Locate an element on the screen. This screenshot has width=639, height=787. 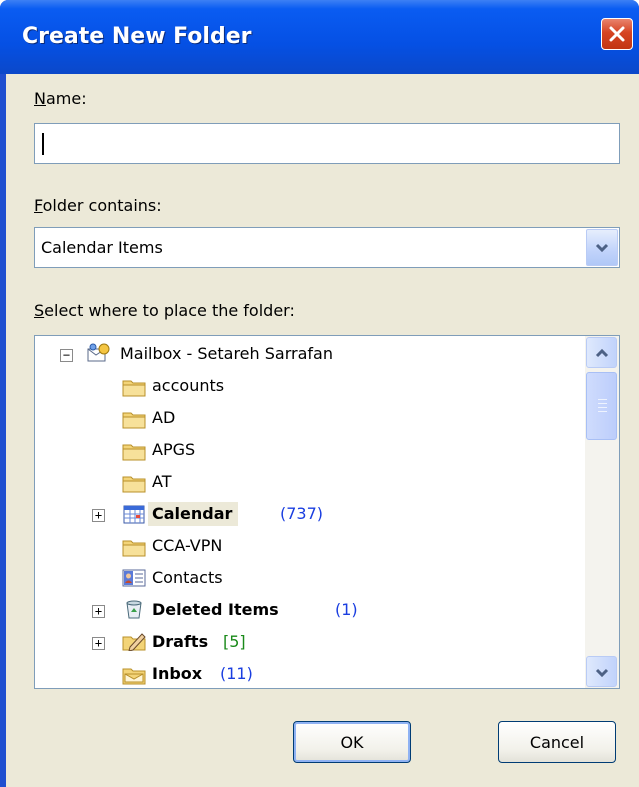
item-count: (1) is located at coordinates (346, 609).